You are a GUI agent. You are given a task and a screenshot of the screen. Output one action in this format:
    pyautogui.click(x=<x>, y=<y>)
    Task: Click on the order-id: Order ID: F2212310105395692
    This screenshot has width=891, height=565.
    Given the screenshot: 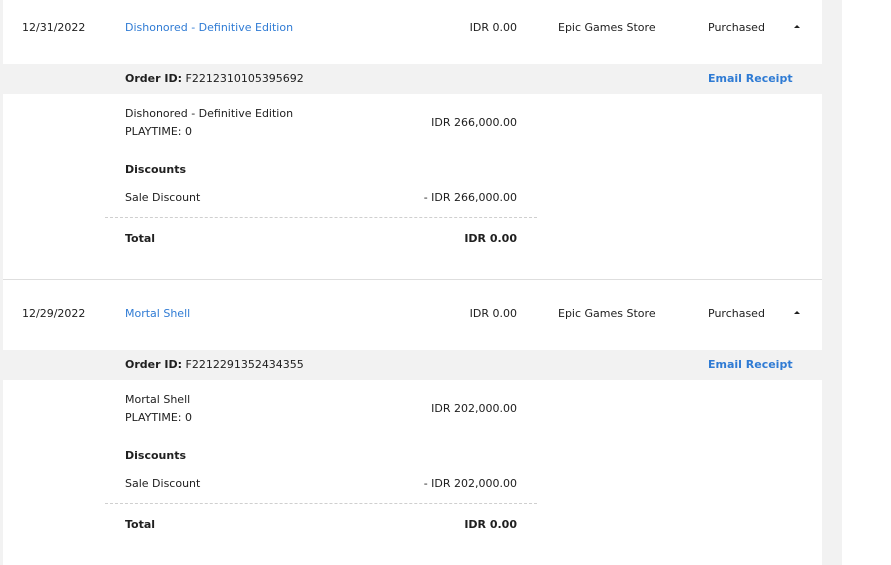 What is the action you would take?
    pyautogui.click(x=214, y=78)
    